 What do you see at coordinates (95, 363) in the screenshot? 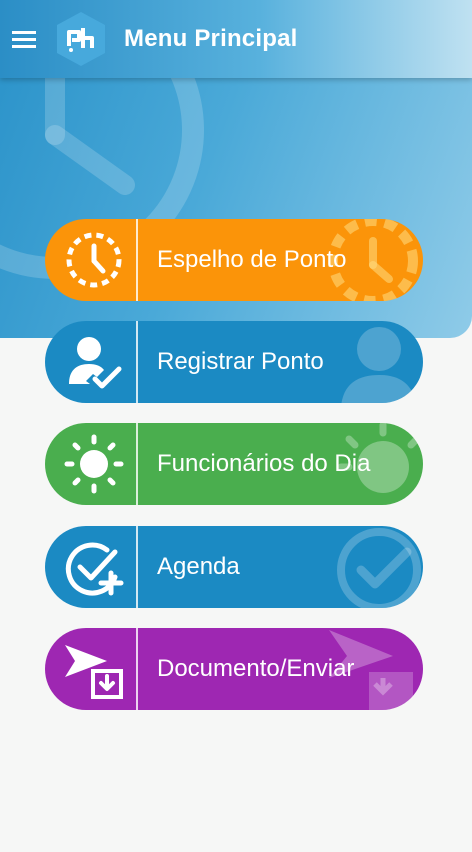
I see `user-check-icon` at bounding box center [95, 363].